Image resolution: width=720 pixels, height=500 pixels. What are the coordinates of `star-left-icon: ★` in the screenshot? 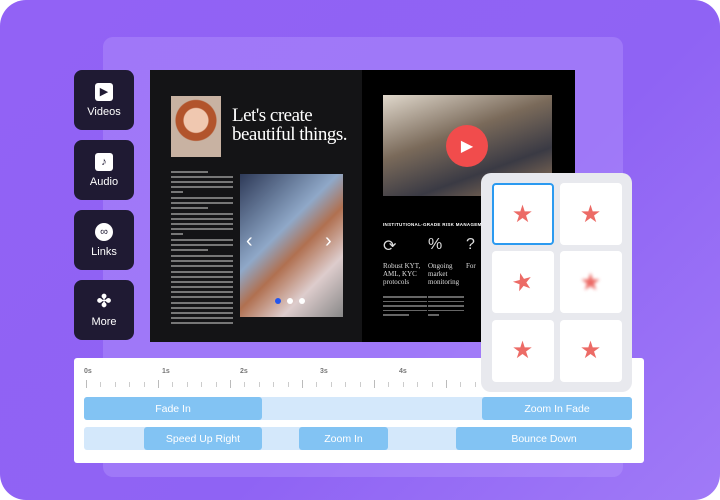 It's located at (522, 351).